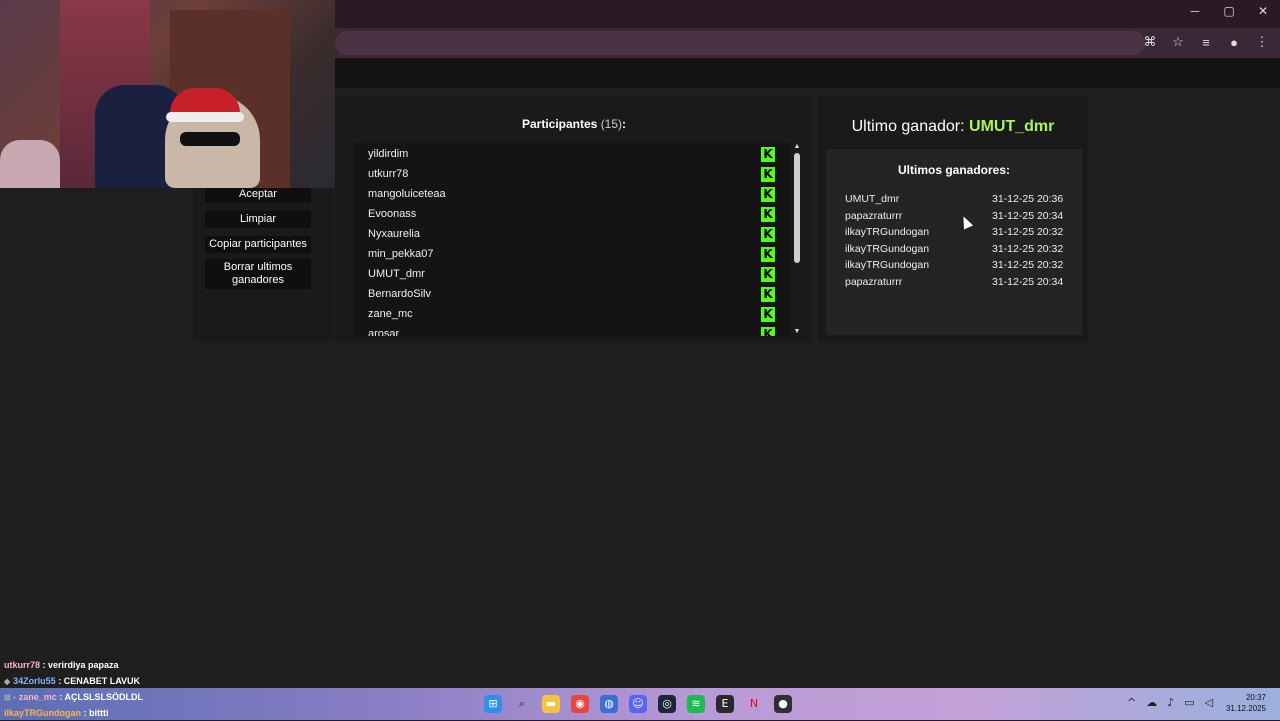 The image size is (1280, 721). Describe the element at coordinates (258, 194) in the screenshot. I see `accept-button: Aceptar` at that location.